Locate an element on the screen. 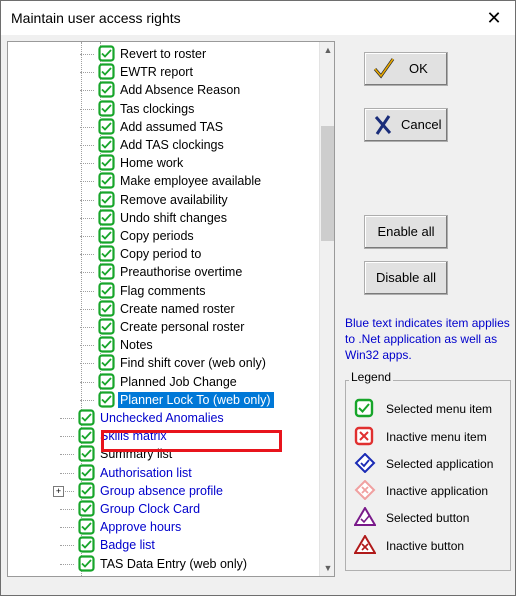  tree-item: Notes is located at coordinates (137, 345).